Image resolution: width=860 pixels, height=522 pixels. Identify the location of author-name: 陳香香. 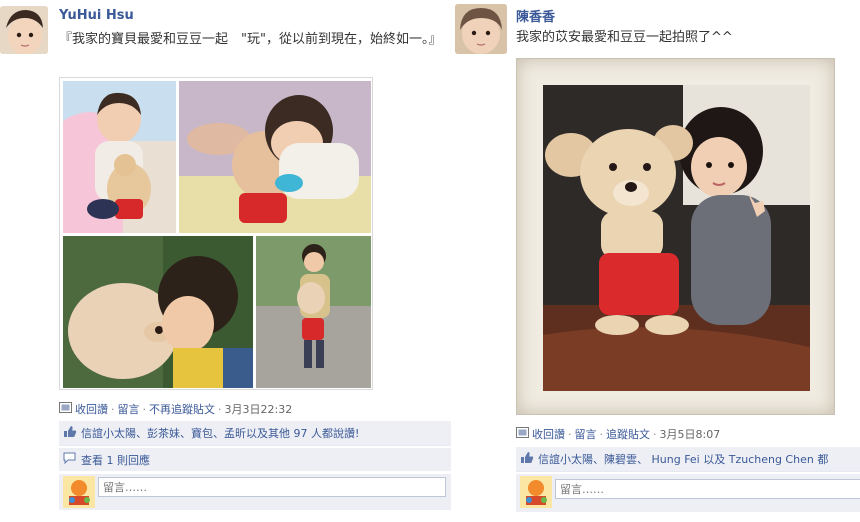
(535, 15).